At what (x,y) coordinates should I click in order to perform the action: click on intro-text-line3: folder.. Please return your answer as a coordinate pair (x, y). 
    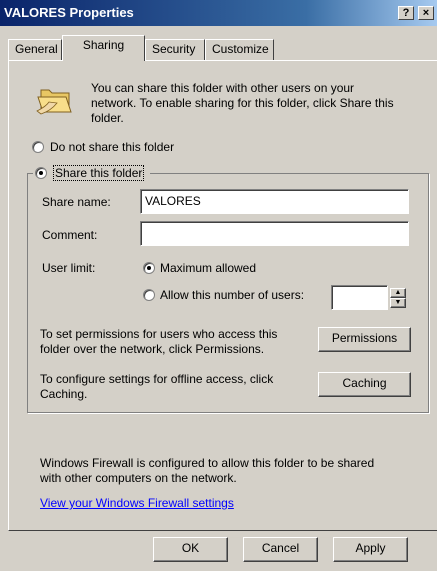
    Looking at the image, I should click on (107, 118).